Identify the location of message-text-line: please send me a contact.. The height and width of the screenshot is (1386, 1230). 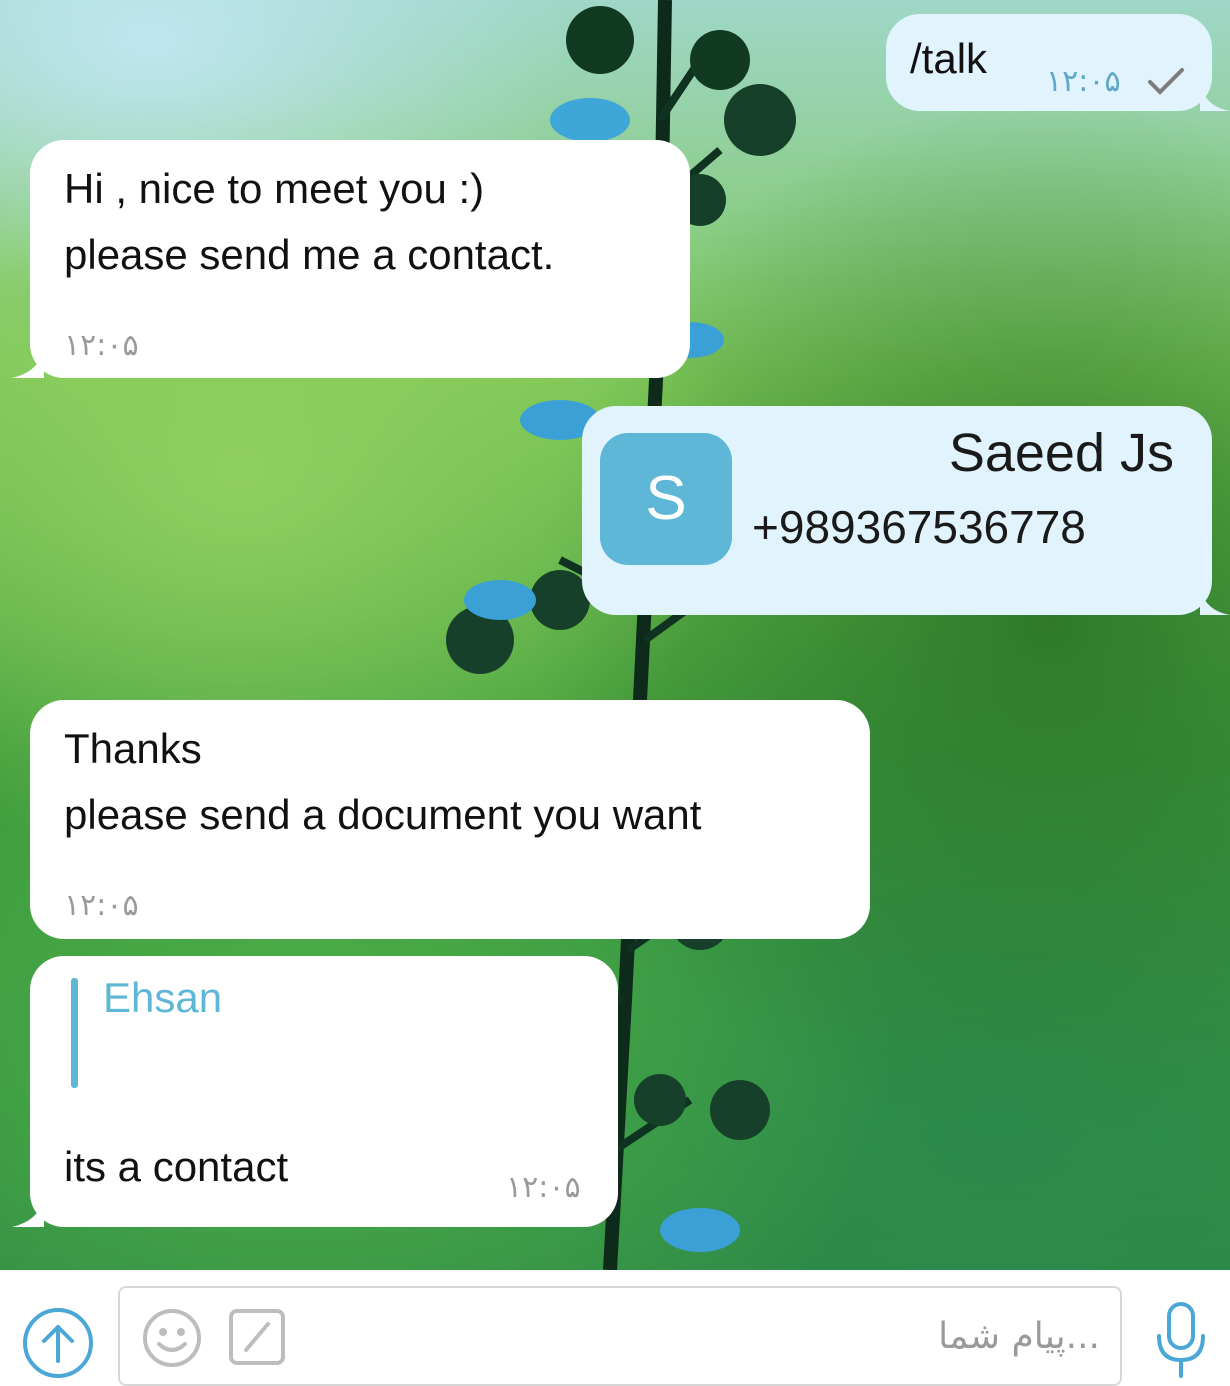
(309, 254).